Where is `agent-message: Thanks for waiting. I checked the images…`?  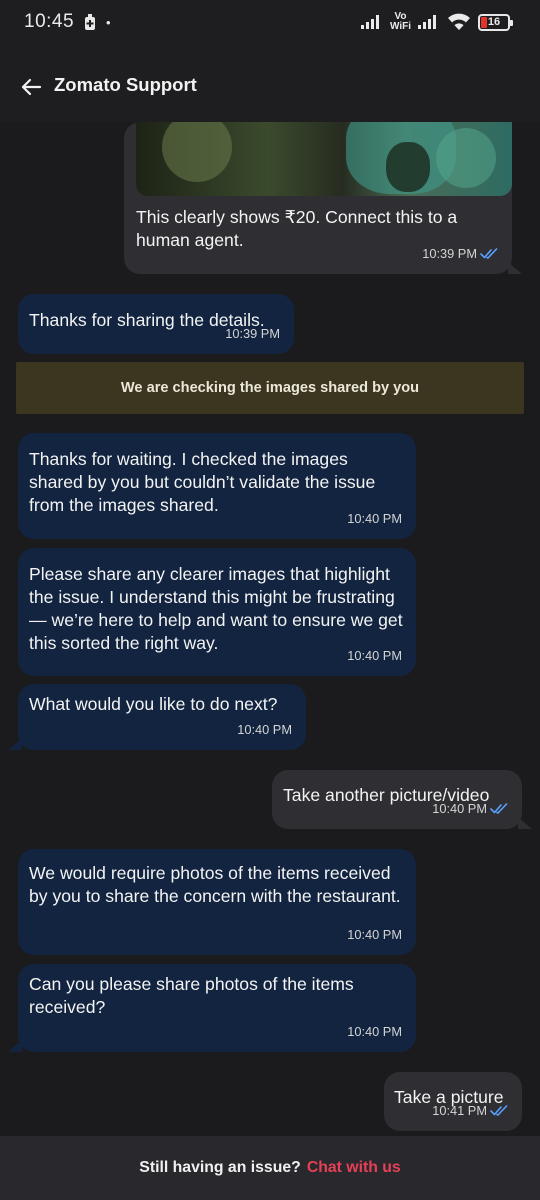 agent-message: Thanks for waiting. I checked the images… is located at coordinates (217, 486).